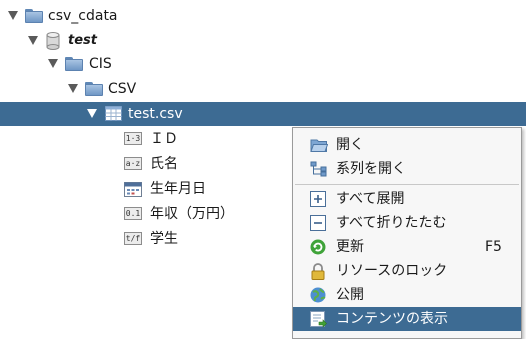 The height and width of the screenshot is (339, 526). Describe the element at coordinates (407, 184) in the screenshot. I see `menu-separator` at that location.